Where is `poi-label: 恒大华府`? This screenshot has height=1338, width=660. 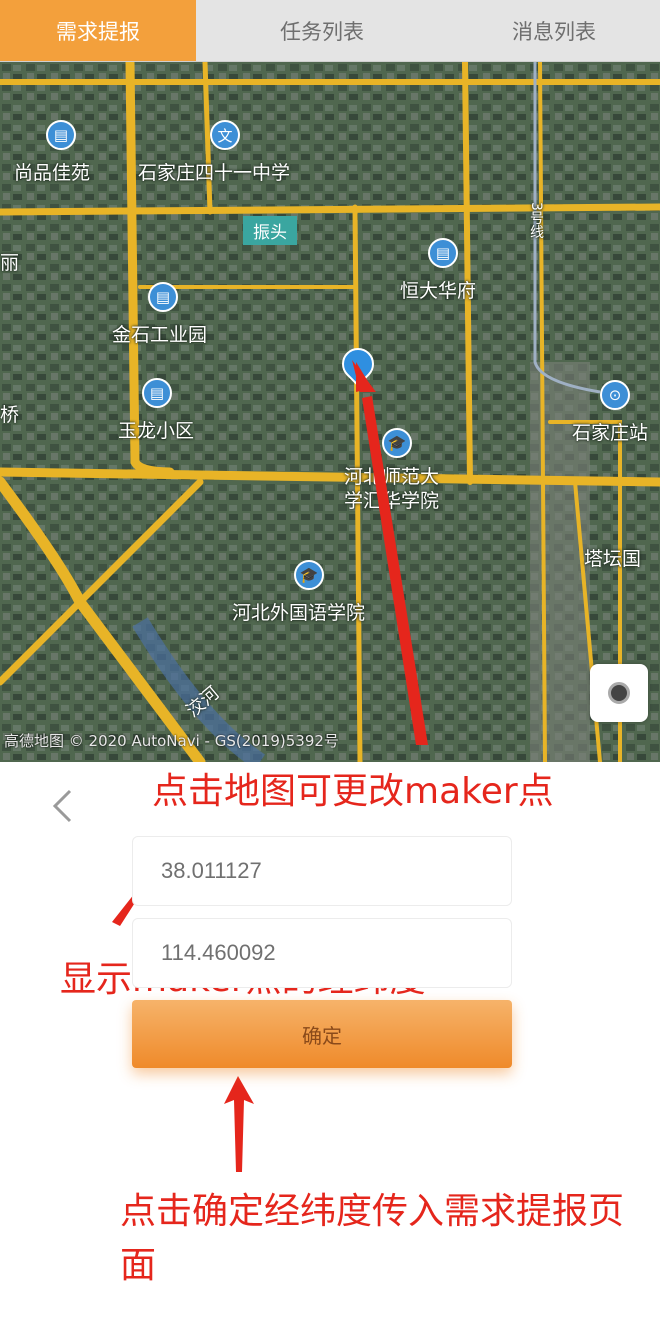
poi-label: 恒大华府 is located at coordinates (438, 291).